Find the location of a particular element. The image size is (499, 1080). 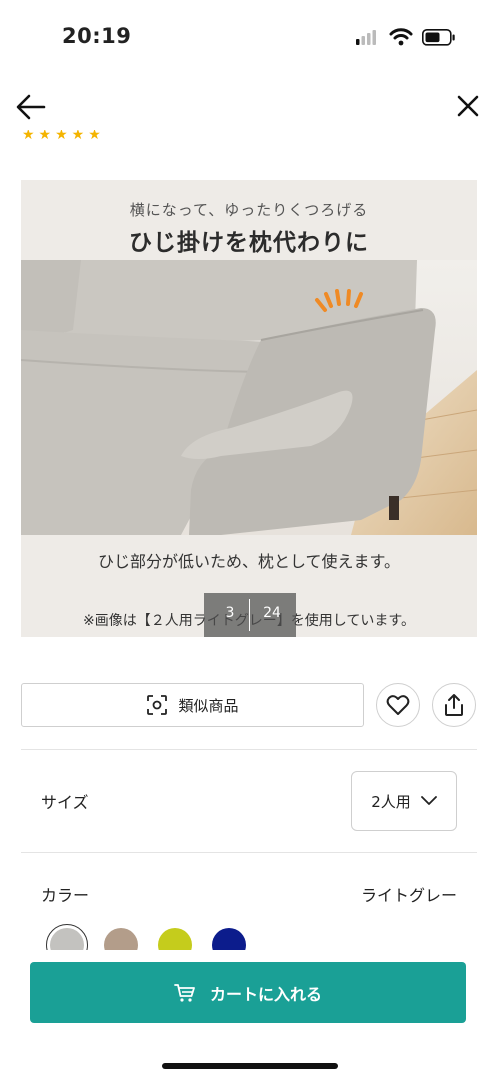

share-icon is located at coordinates (454, 705).